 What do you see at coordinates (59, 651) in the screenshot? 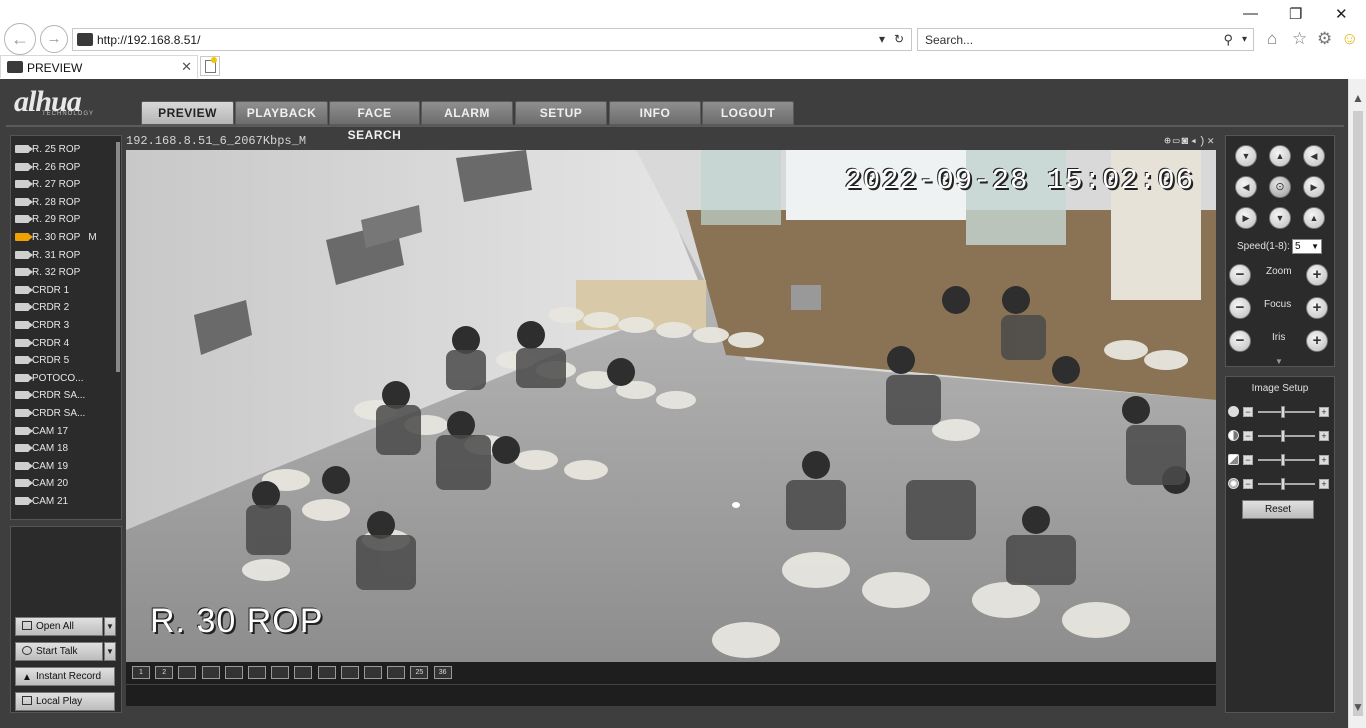
I see `start-talk-button: Start Talk` at bounding box center [59, 651].